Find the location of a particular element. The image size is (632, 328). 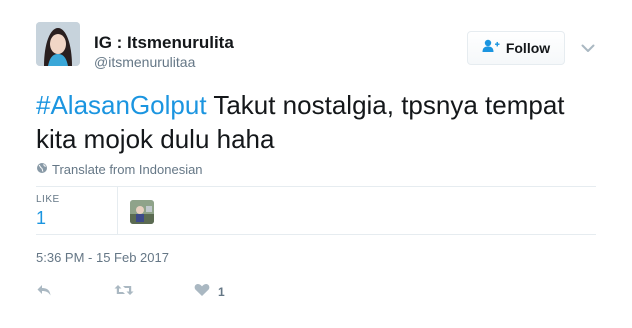

retweet-button is located at coordinates (124, 292).